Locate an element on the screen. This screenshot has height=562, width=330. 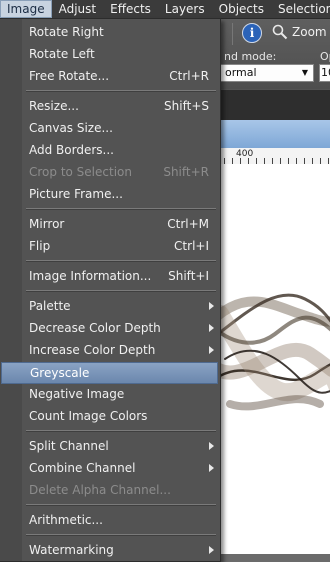
menu-item-label: Count Image Colors is located at coordinates (88, 416).